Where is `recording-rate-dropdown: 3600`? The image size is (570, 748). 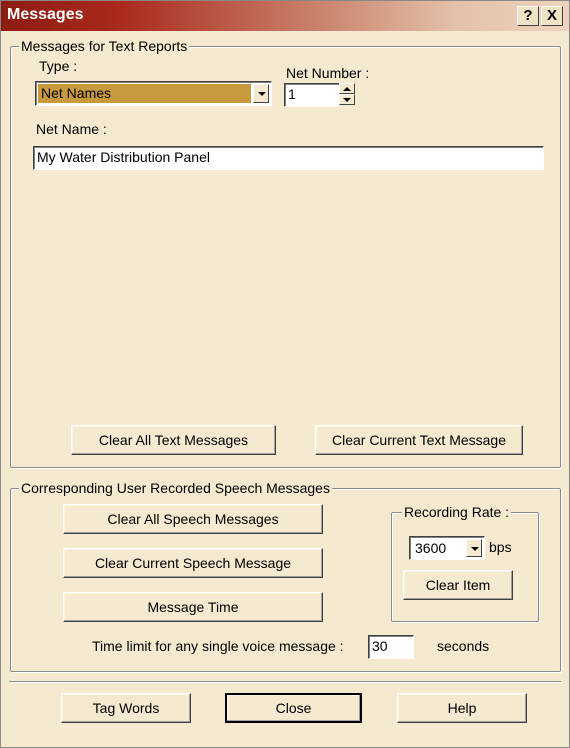
recording-rate-dropdown: 3600 is located at coordinates (447, 548).